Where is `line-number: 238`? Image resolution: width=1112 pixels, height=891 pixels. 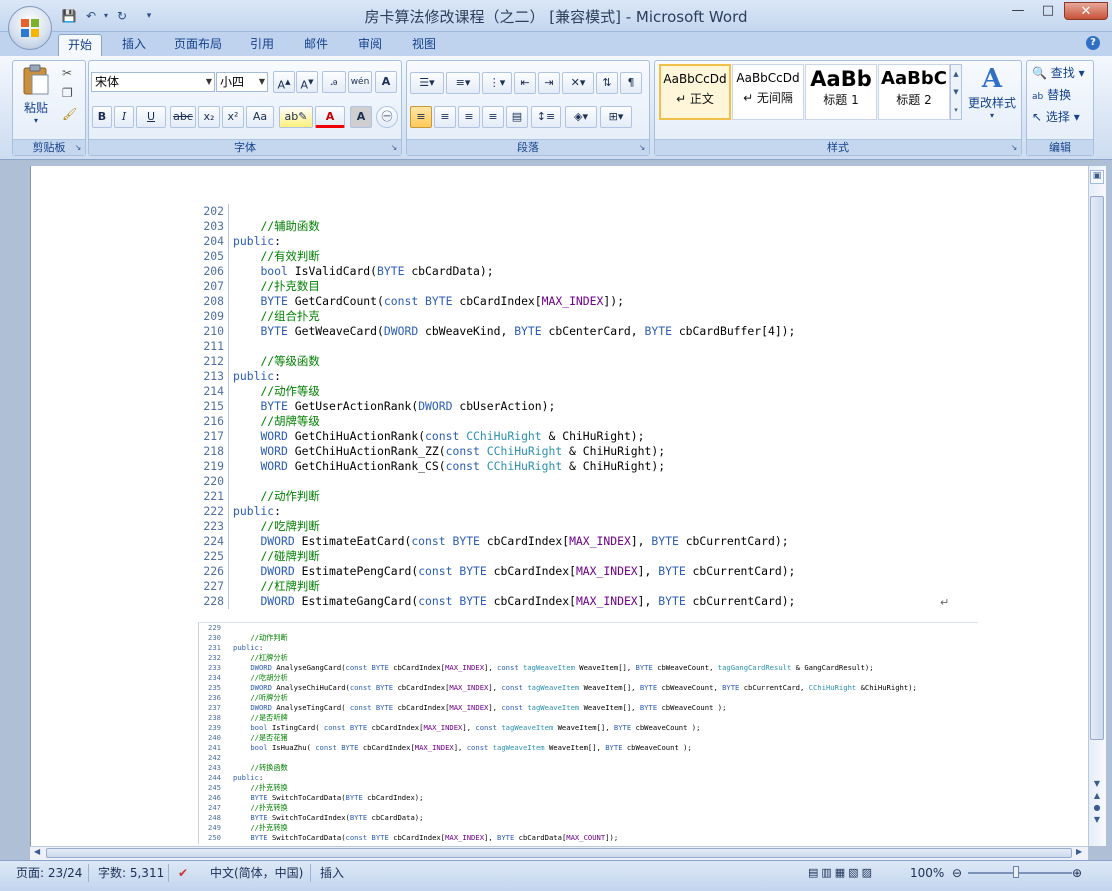
line-number: 238 is located at coordinates (214, 717).